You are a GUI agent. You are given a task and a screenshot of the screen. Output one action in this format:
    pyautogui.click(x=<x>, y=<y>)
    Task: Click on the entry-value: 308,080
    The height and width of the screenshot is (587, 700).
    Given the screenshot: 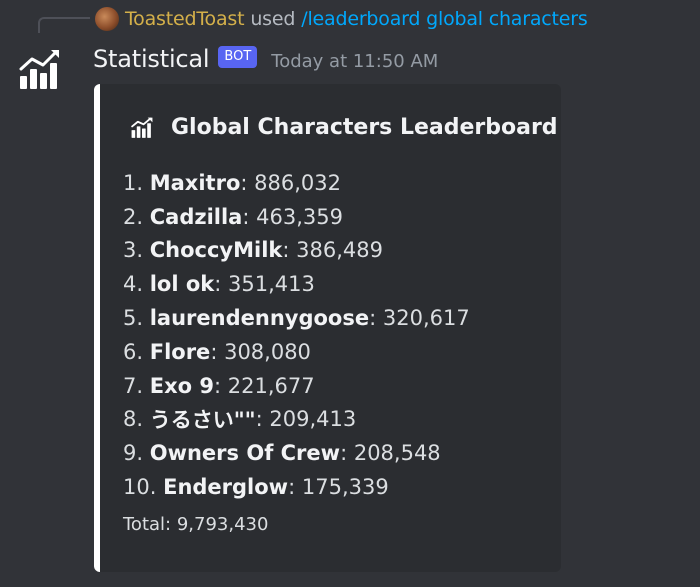 What is the action you would take?
    pyautogui.click(x=267, y=351)
    